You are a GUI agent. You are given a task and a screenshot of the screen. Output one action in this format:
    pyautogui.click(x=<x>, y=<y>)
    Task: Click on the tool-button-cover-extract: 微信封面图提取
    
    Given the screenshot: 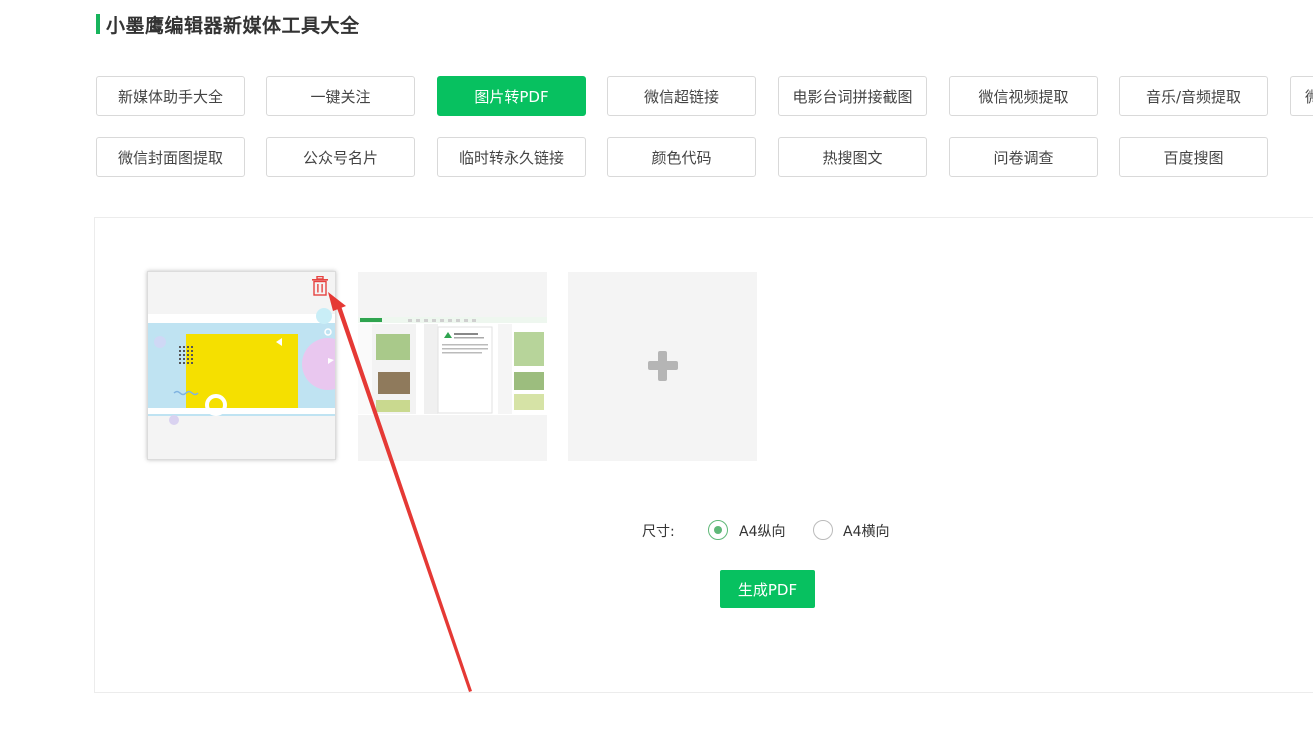 What is the action you would take?
    pyautogui.click(x=170, y=157)
    